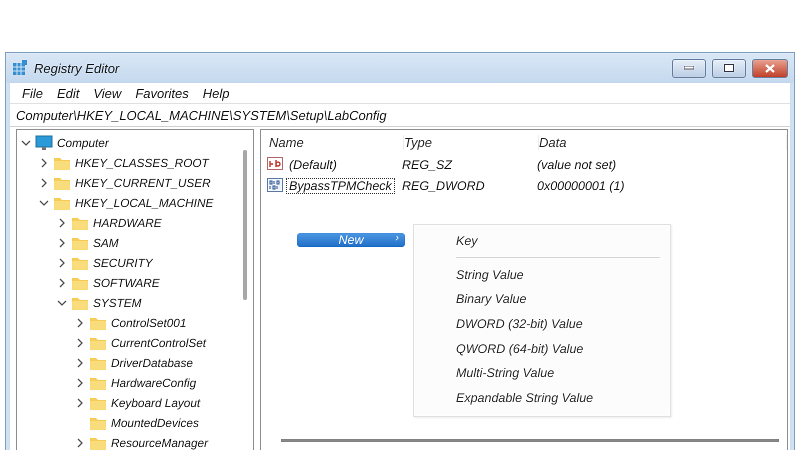 The width and height of the screenshot is (800, 450). Describe the element at coordinates (471, 142) in the screenshot. I see `column-header: Type` at that location.